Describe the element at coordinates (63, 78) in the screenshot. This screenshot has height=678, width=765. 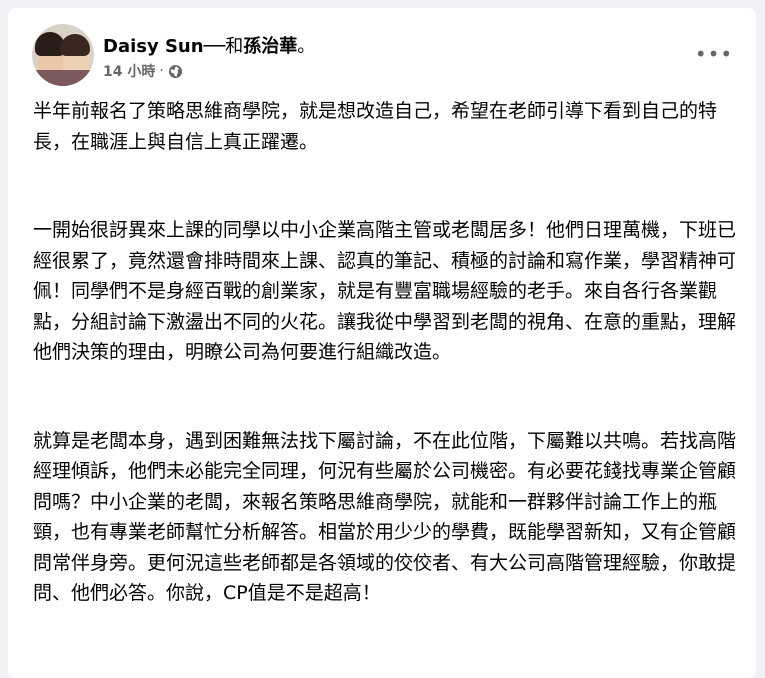
I see `avatar-clothes` at that location.